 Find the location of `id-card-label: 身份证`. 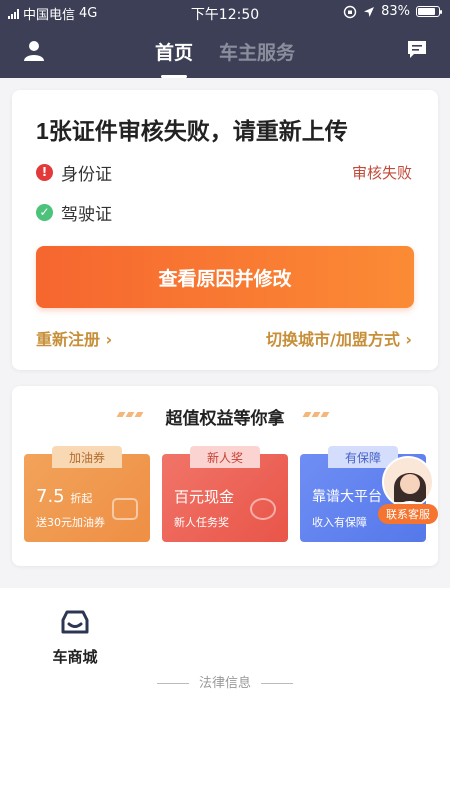

id-card-label: 身份证 is located at coordinates (86, 174).